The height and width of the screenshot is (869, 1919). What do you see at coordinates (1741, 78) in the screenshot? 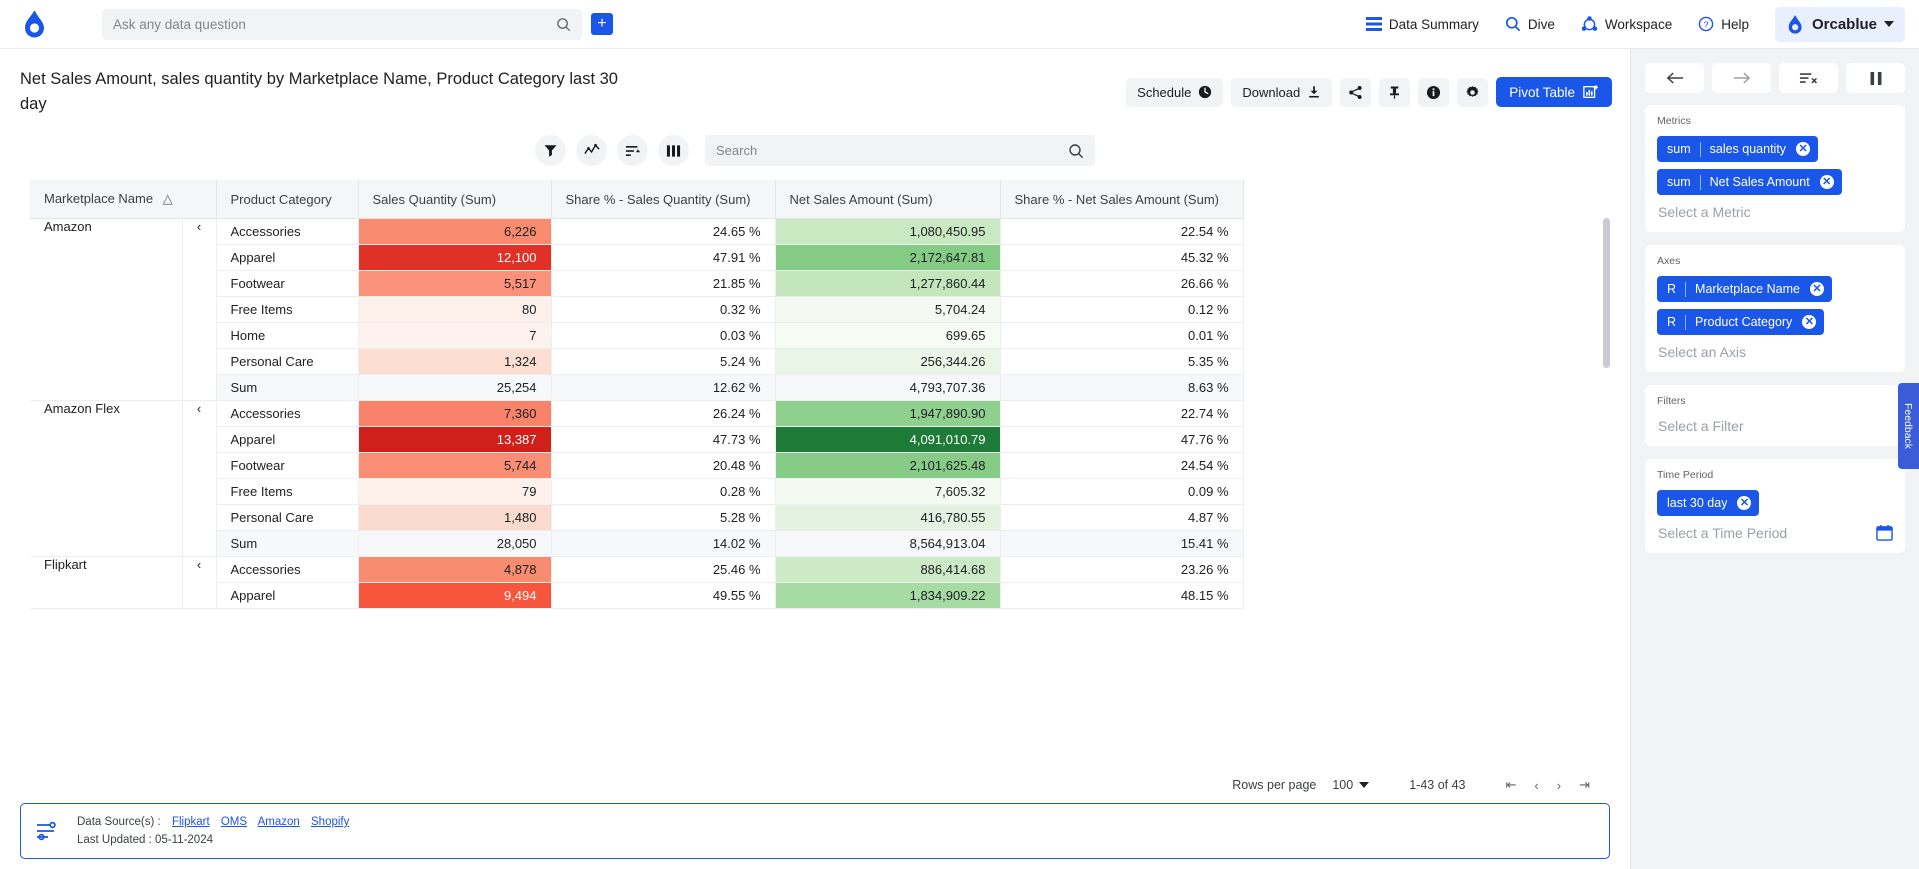
I see `forward-button` at bounding box center [1741, 78].